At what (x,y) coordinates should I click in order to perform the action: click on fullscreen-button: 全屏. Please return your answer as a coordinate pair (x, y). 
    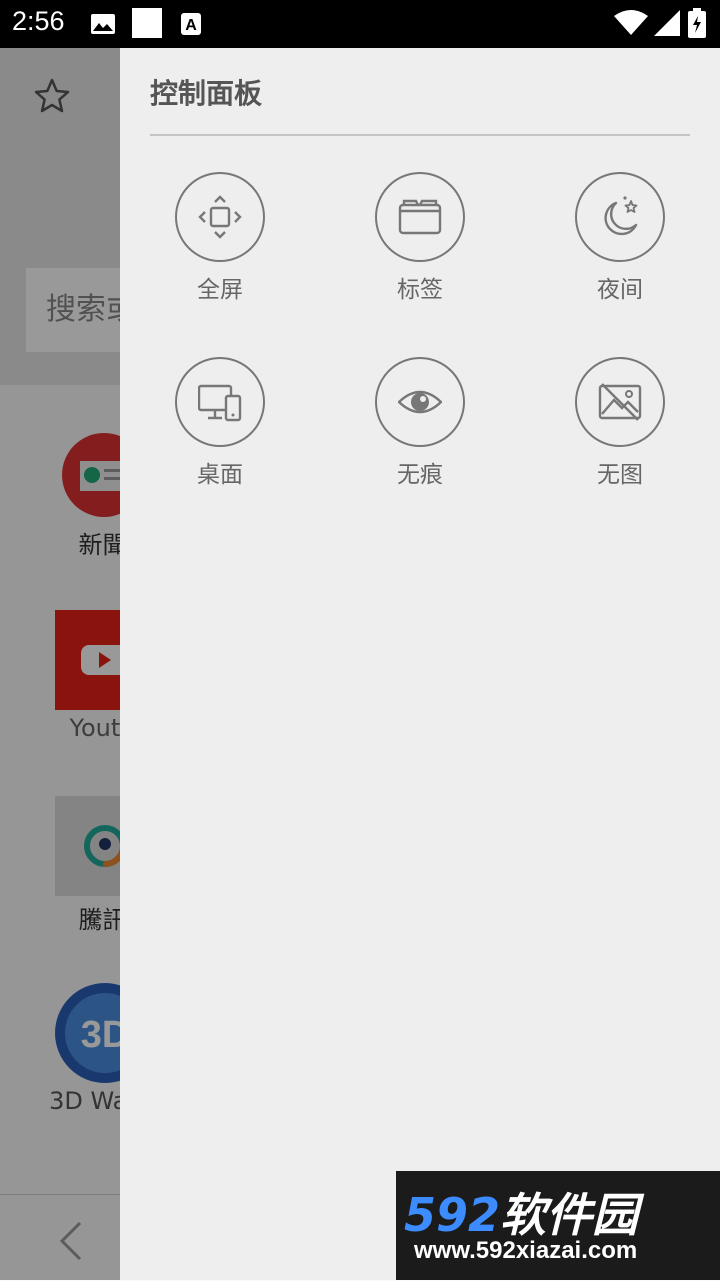
    Looking at the image, I should click on (220, 242).